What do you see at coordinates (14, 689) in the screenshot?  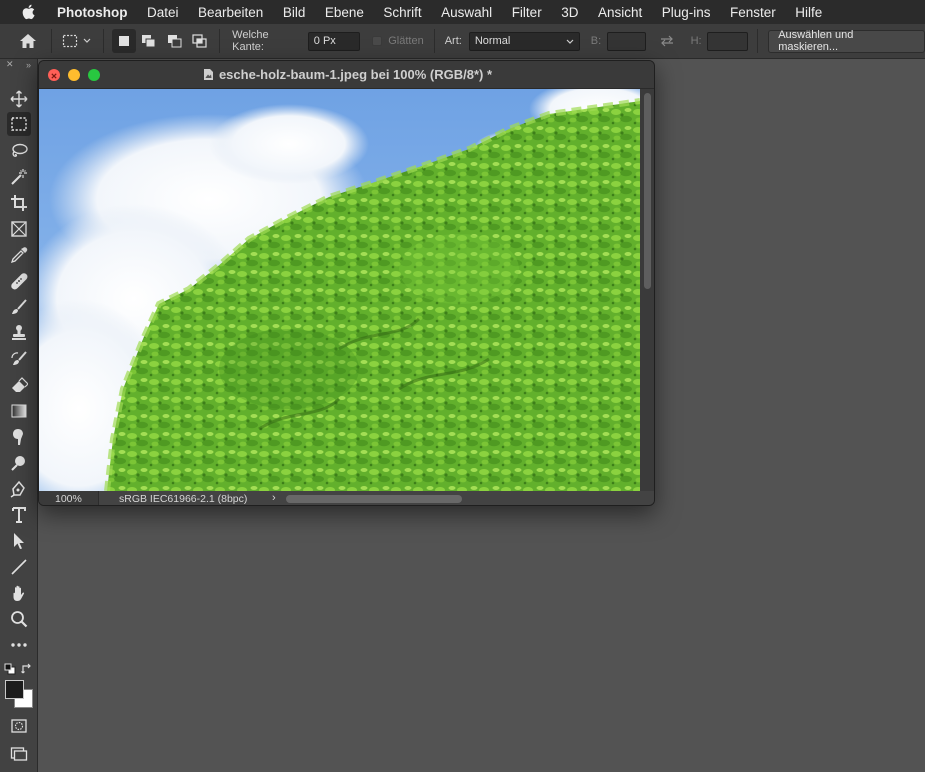 I see `foreground-color-swatch` at bounding box center [14, 689].